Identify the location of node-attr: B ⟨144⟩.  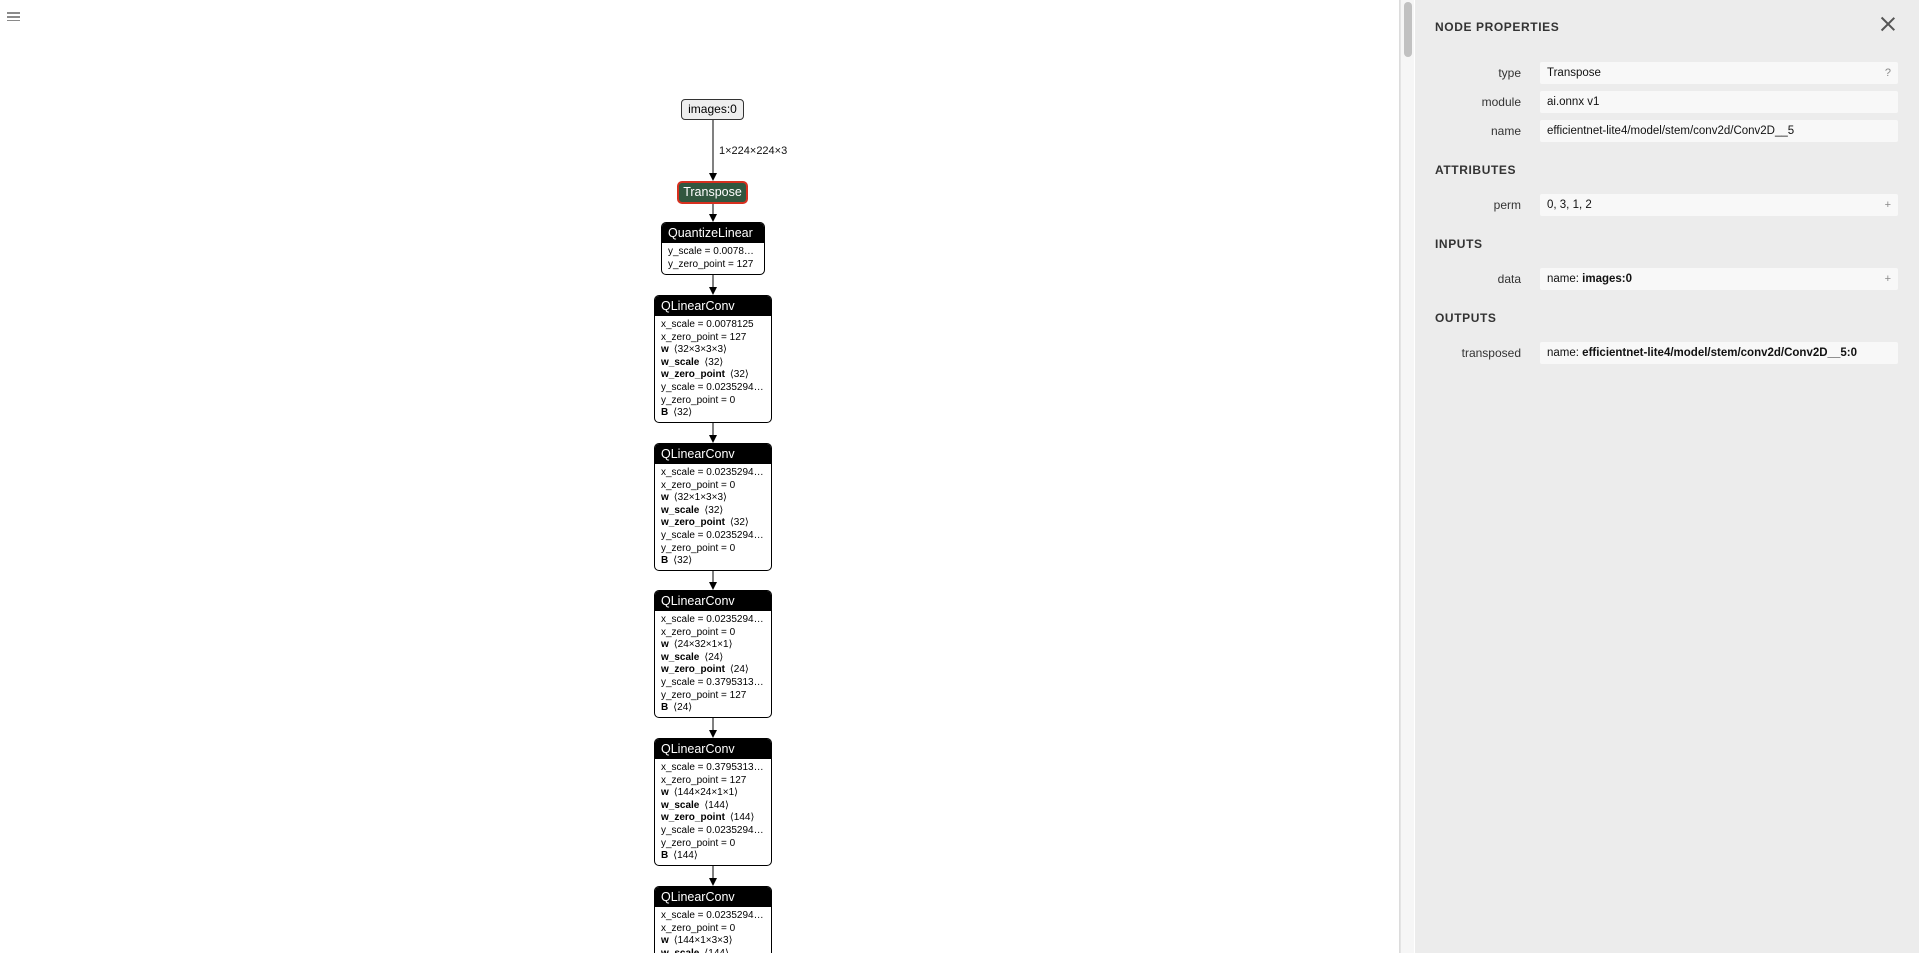
(713, 856).